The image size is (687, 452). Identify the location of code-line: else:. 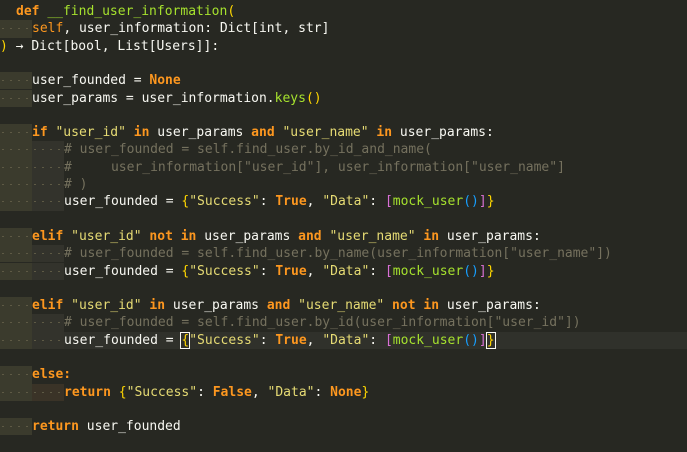
(343, 375).